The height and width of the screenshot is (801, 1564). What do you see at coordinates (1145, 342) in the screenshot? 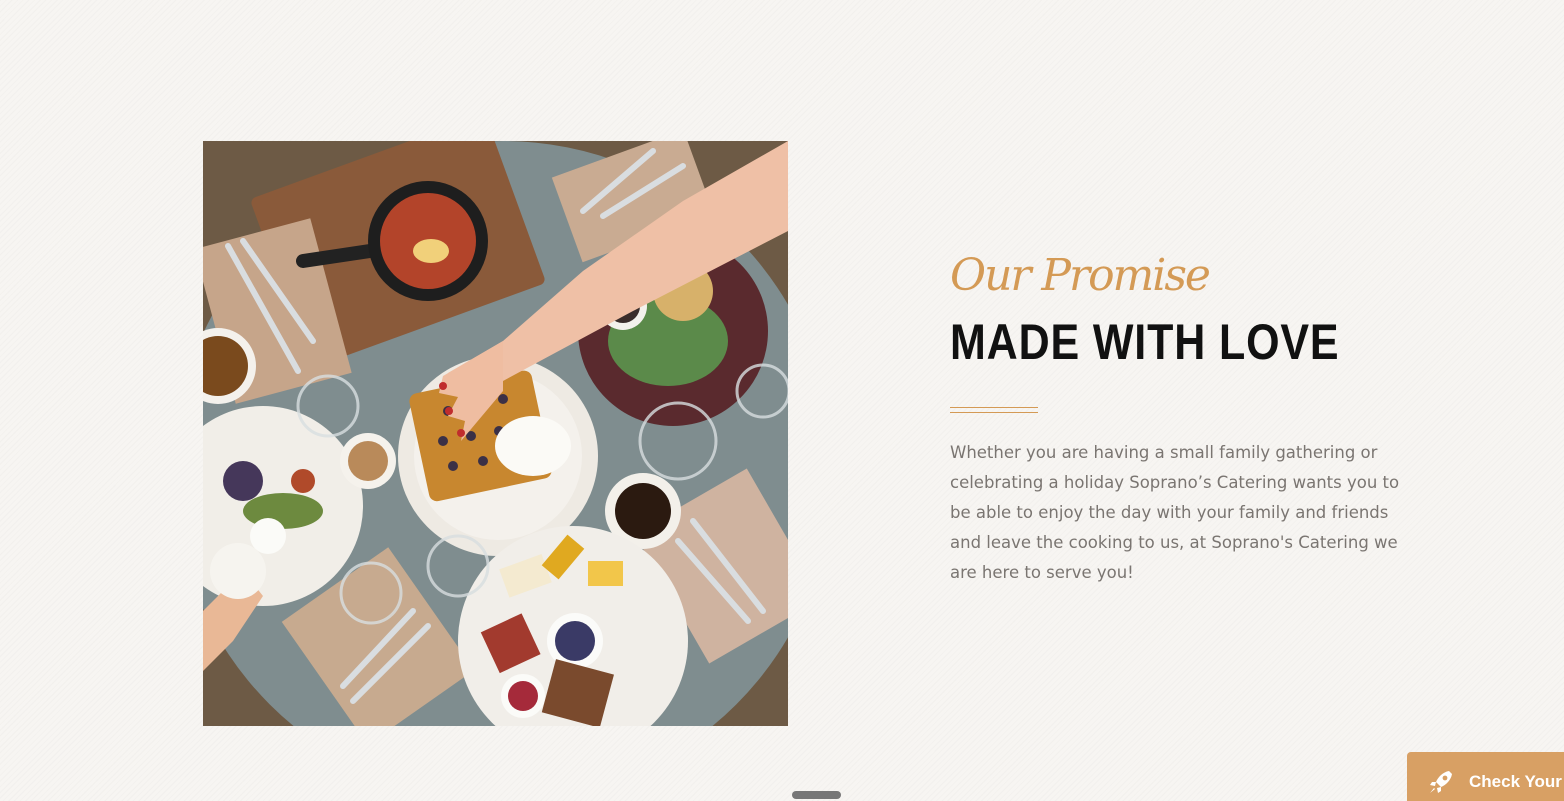
I see `section-title: MADE WITH LOVE` at bounding box center [1145, 342].